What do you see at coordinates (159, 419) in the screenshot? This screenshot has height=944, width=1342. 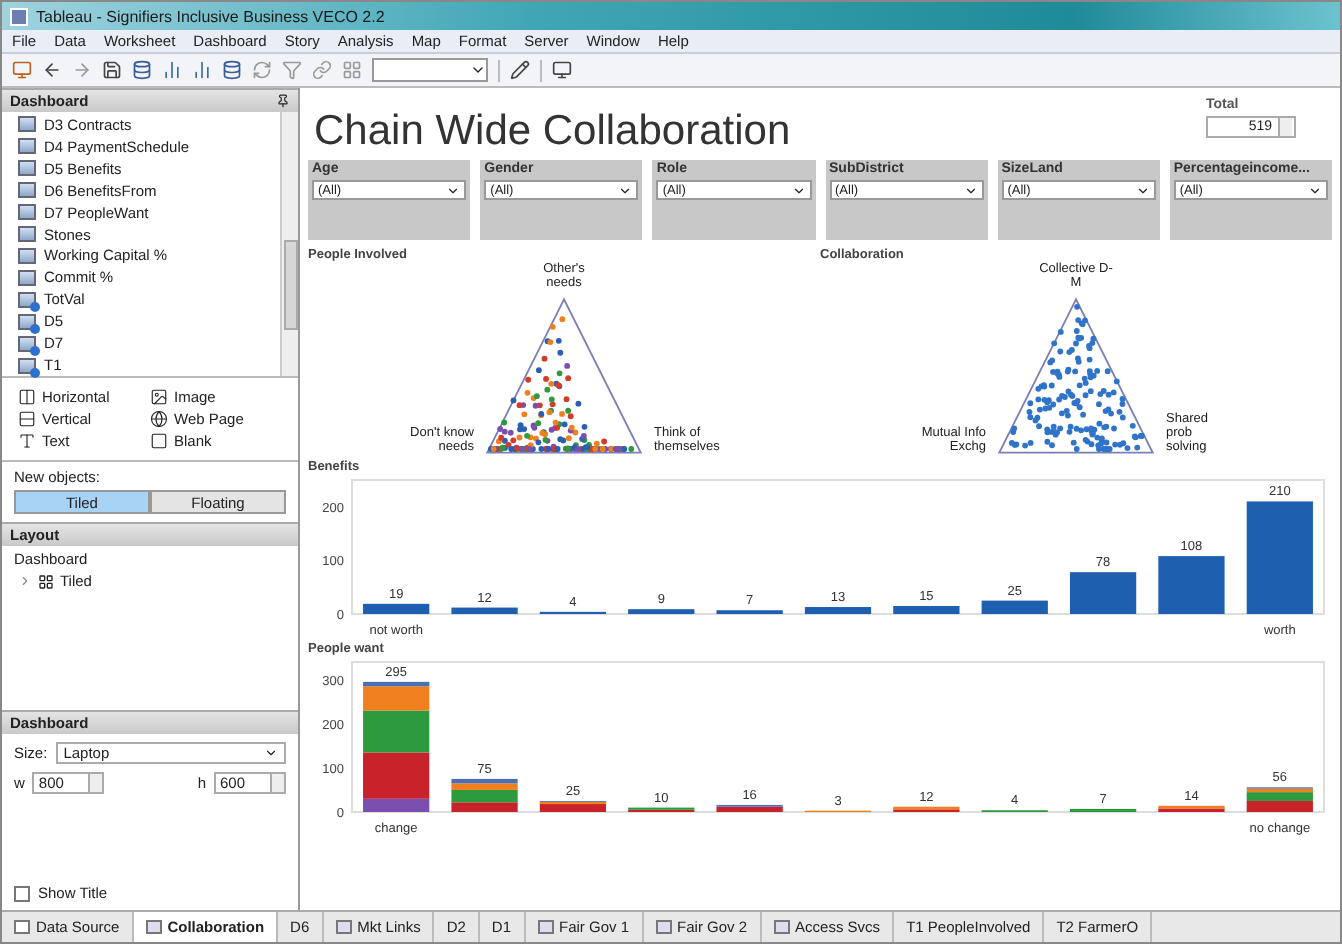 I see `globe-icon` at bounding box center [159, 419].